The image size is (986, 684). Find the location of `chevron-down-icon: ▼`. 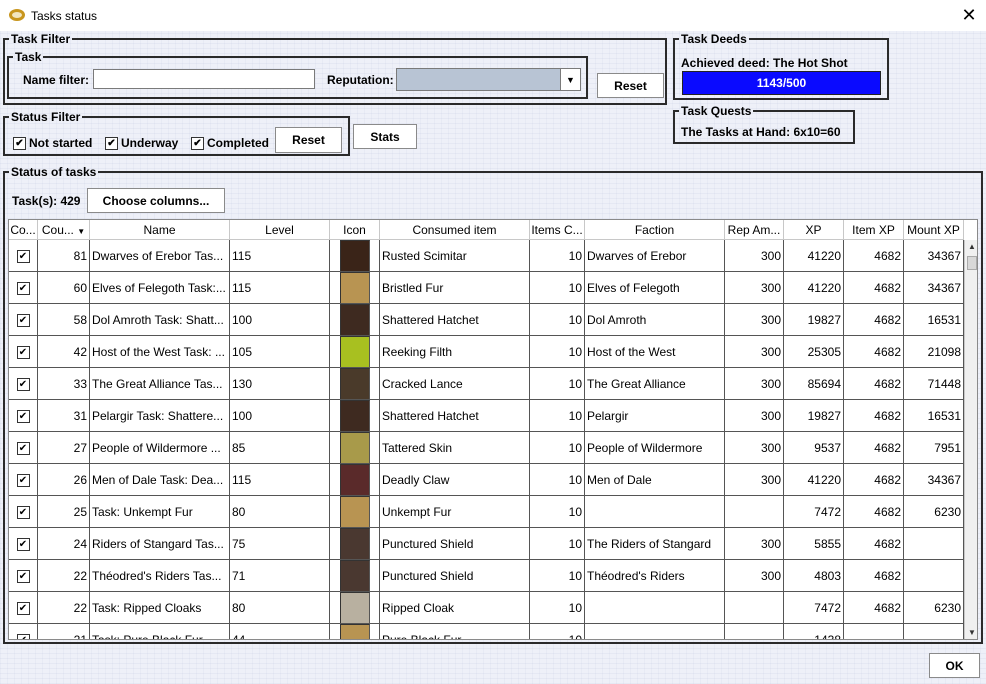

chevron-down-icon: ▼ is located at coordinates (570, 79).